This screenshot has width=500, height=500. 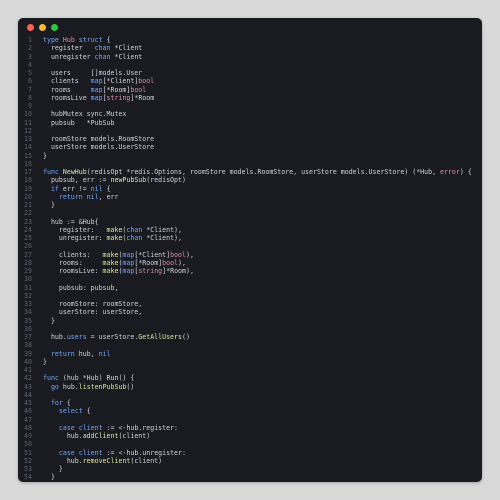 What do you see at coordinates (189, 254) in the screenshot?
I see `code-token: ),` at bounding box center [189, 254].